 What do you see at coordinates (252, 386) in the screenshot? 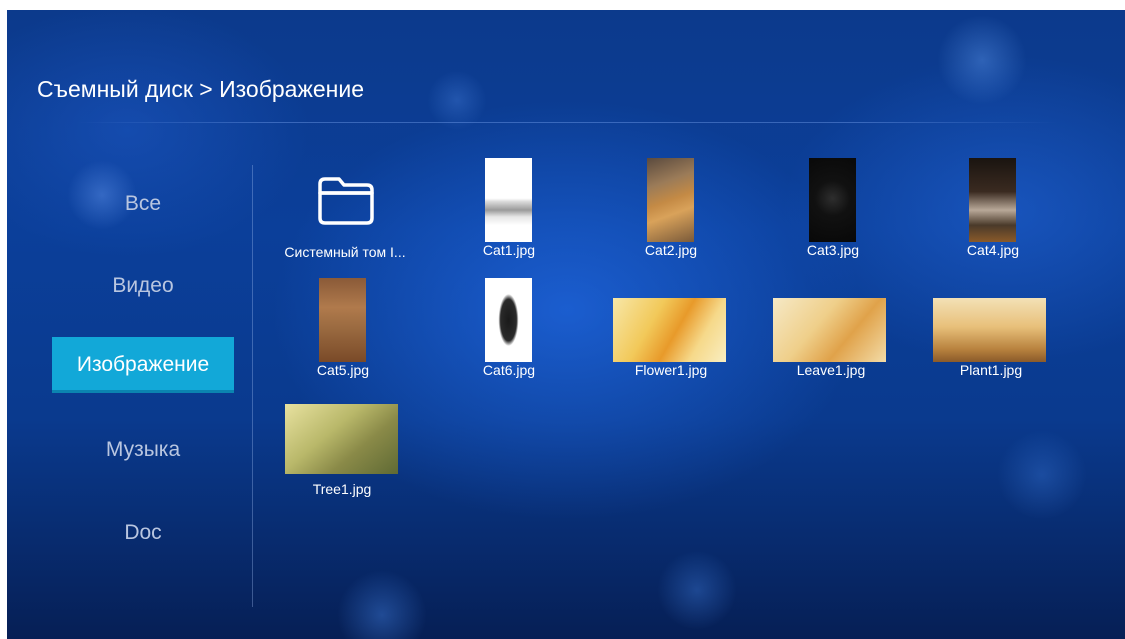
I see `sidebar-divider` at bounding box center [252, 386].